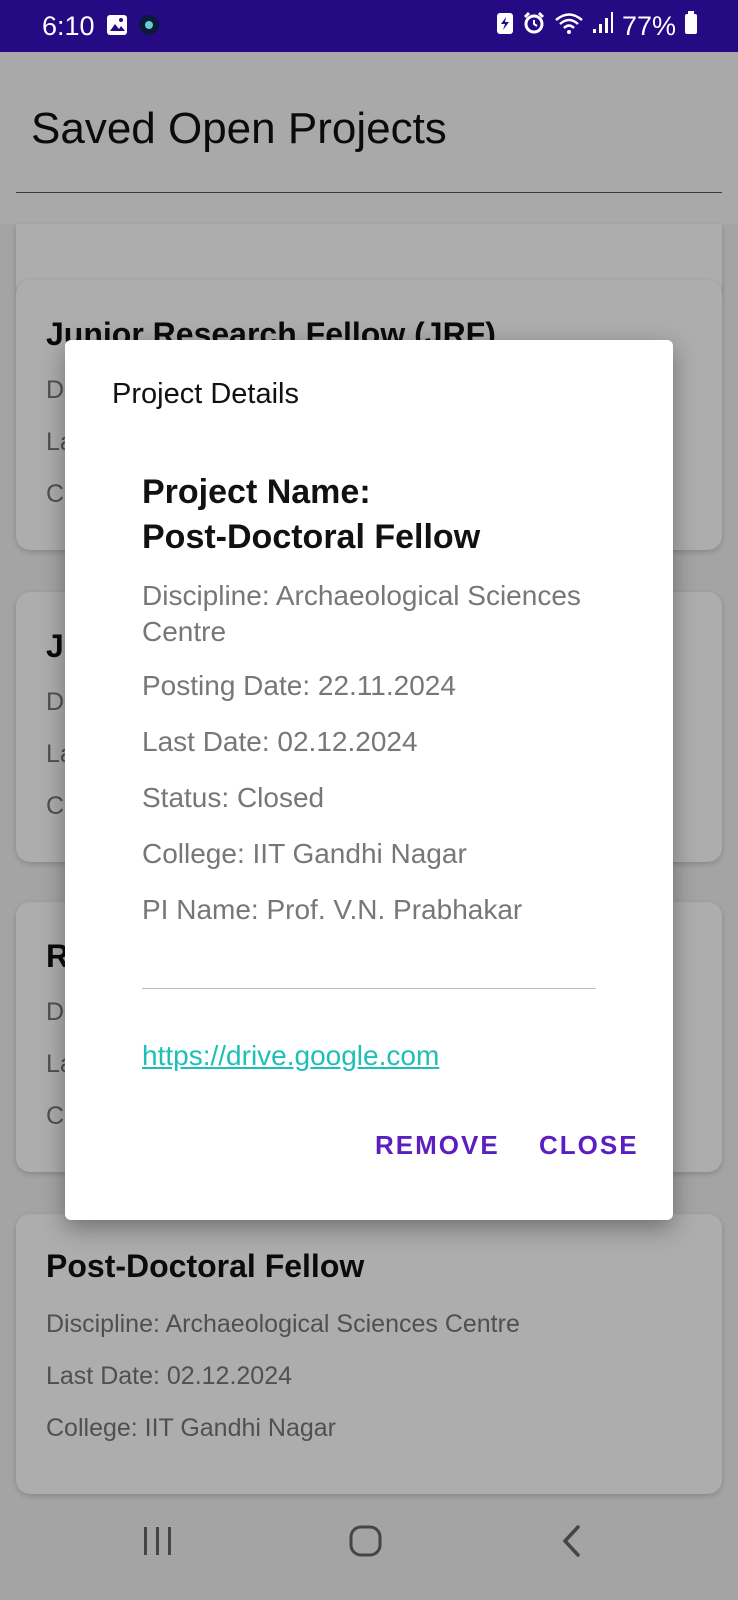  I want to click on detail-posting-date: Posting Date: 22.11.2024, so click(299, 685).